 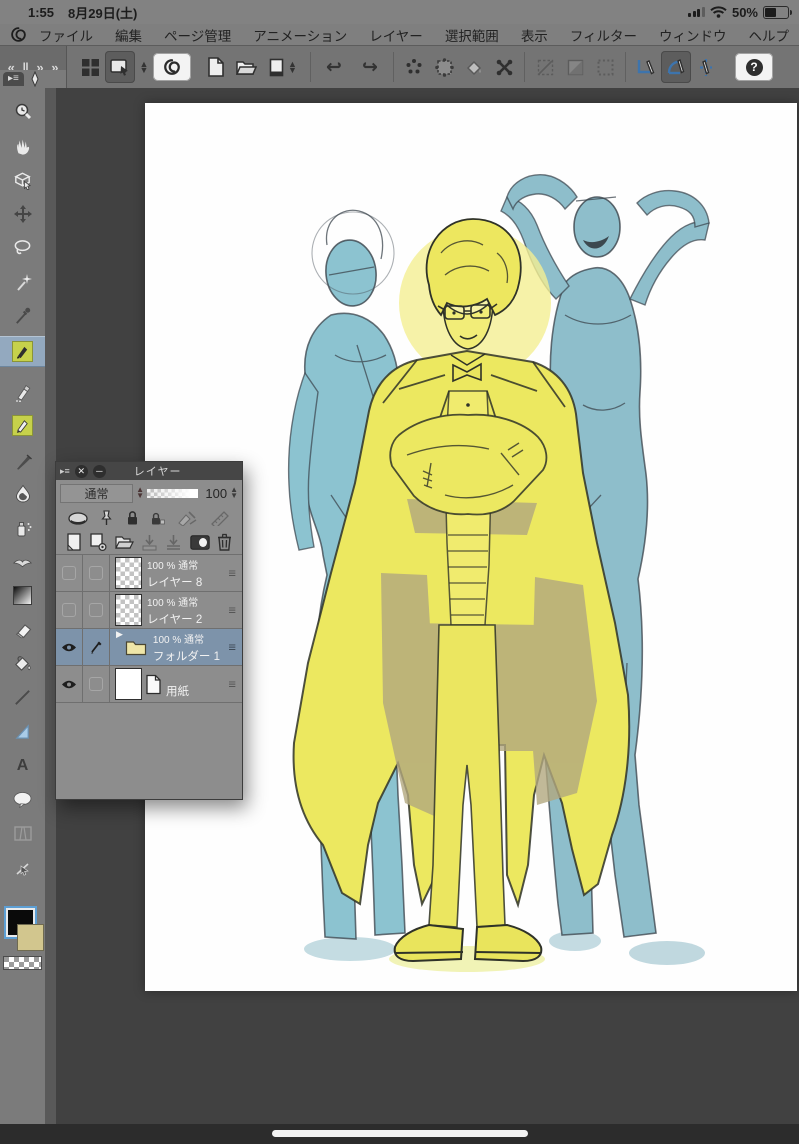 I want to click on workspace-grid-button, so click(x=90, y=67).